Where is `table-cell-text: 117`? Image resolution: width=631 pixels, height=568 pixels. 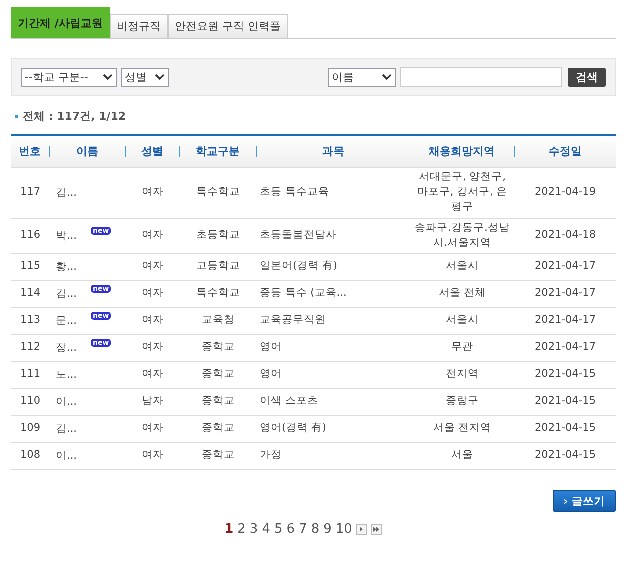 table-cell-text: 117 is located at coordinates (30, 192).